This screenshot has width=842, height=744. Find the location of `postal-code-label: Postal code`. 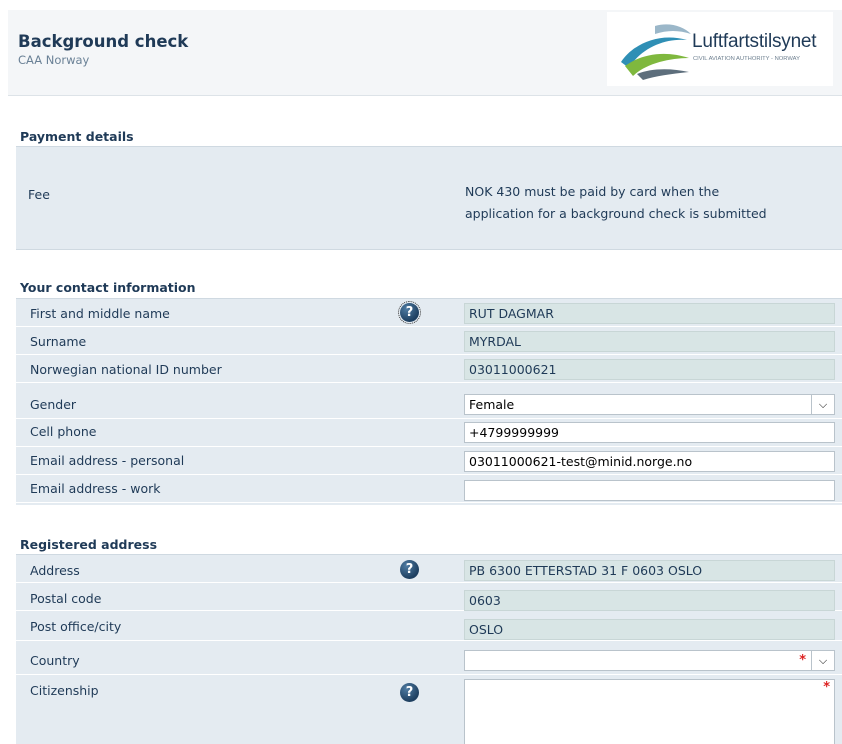

postal-code-label: Postal code is located at coordinates (66, 598).